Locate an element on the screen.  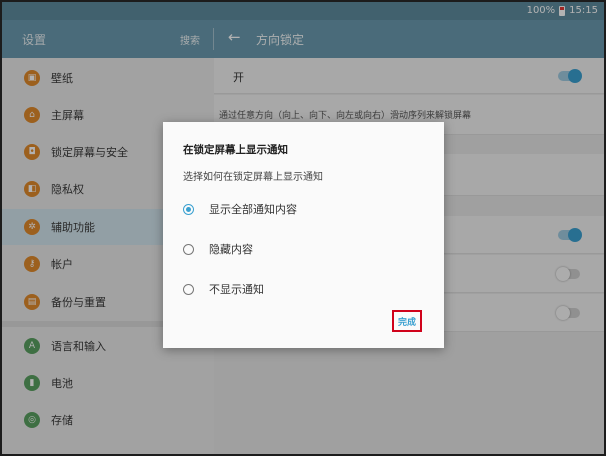
option-label: 不显示通知 is located at coordinates (236, 289).